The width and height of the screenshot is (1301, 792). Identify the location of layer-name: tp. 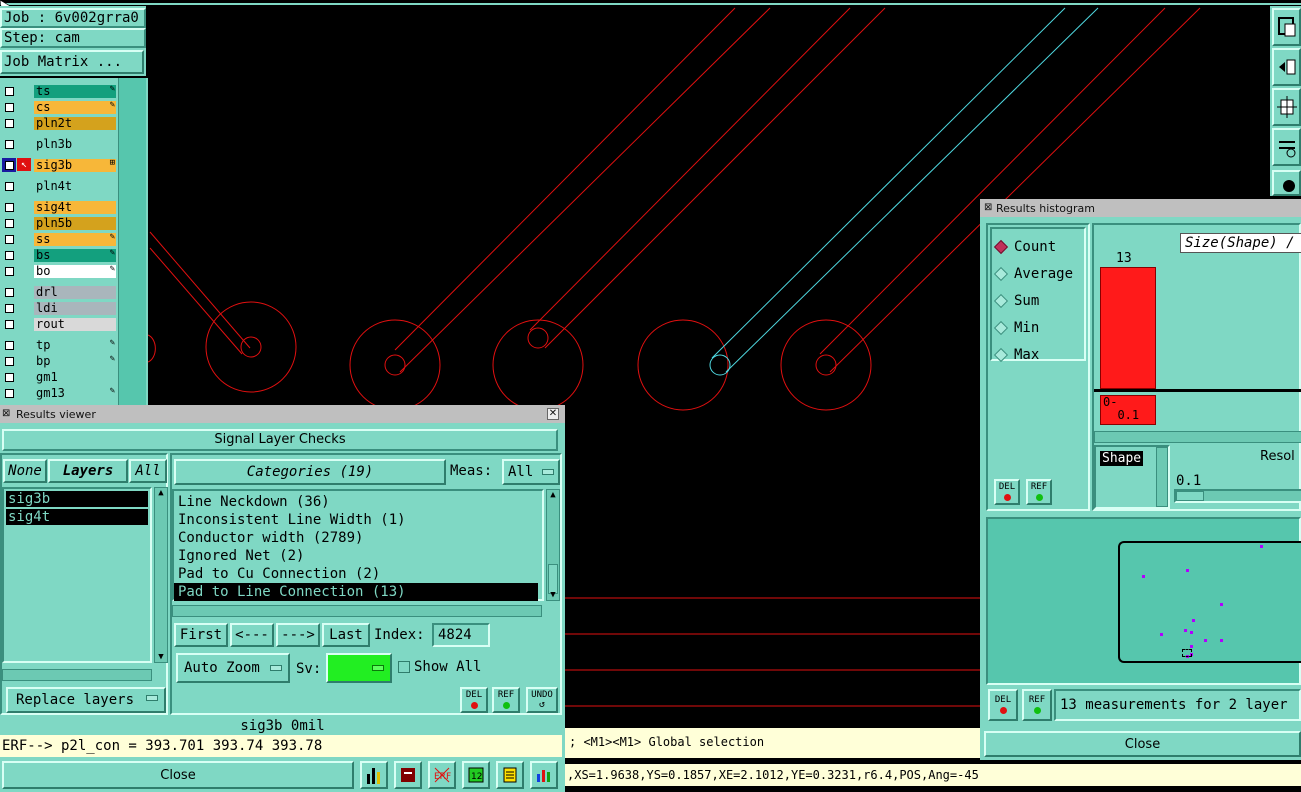
(75, 345).